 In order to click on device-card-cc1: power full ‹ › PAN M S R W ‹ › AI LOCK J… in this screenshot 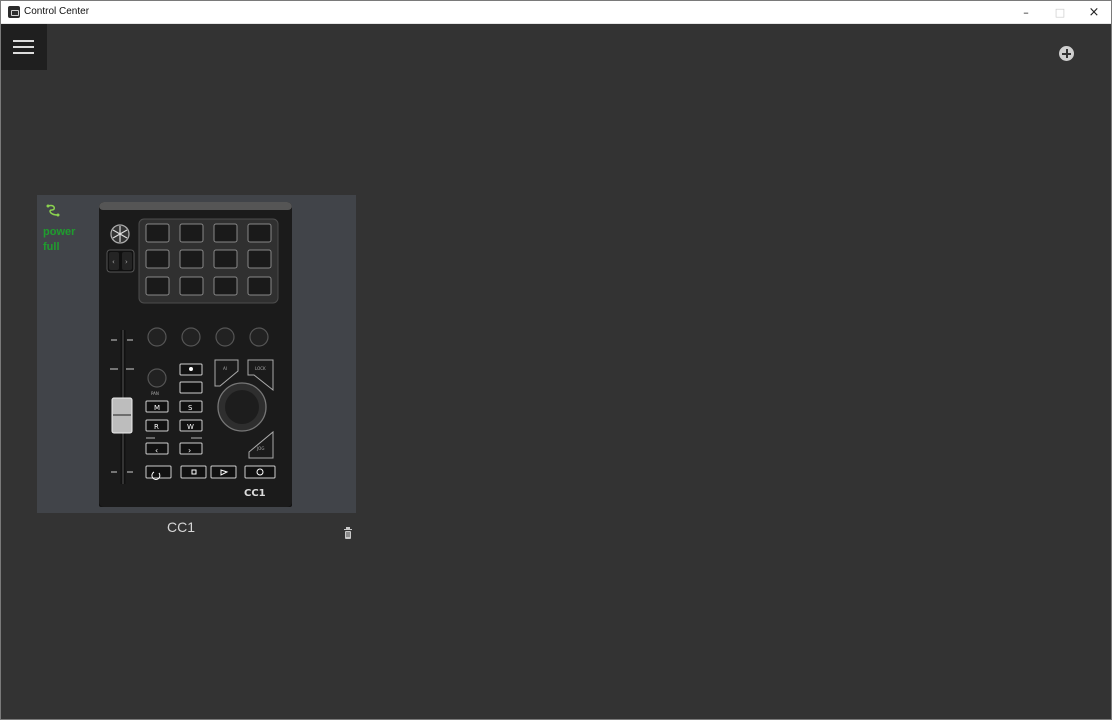, I will do `click(196, 354)`.